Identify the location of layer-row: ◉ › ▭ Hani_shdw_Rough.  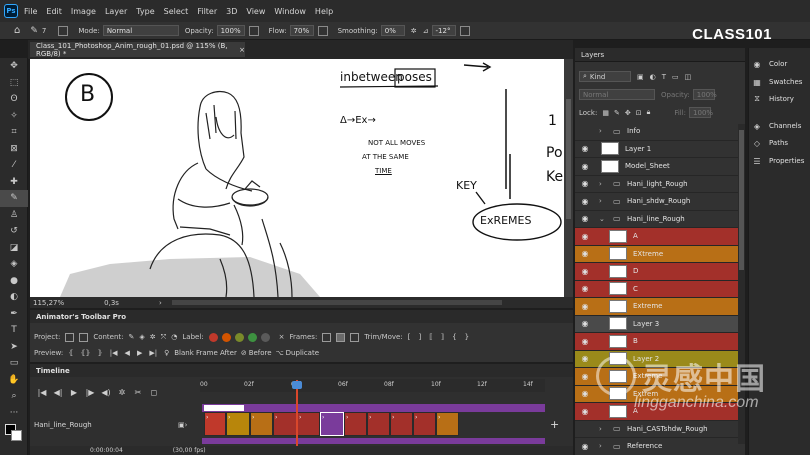
(656, 202).